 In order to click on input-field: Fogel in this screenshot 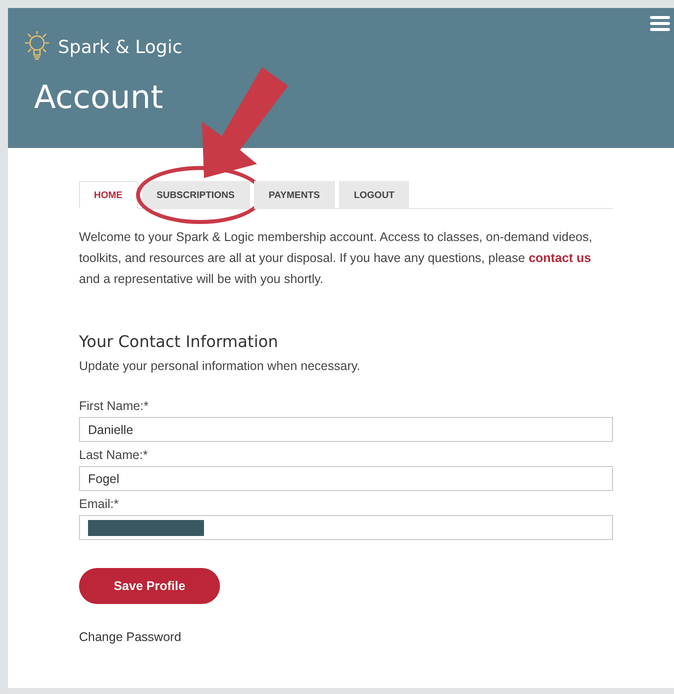, I will do `click(346, 478)`.